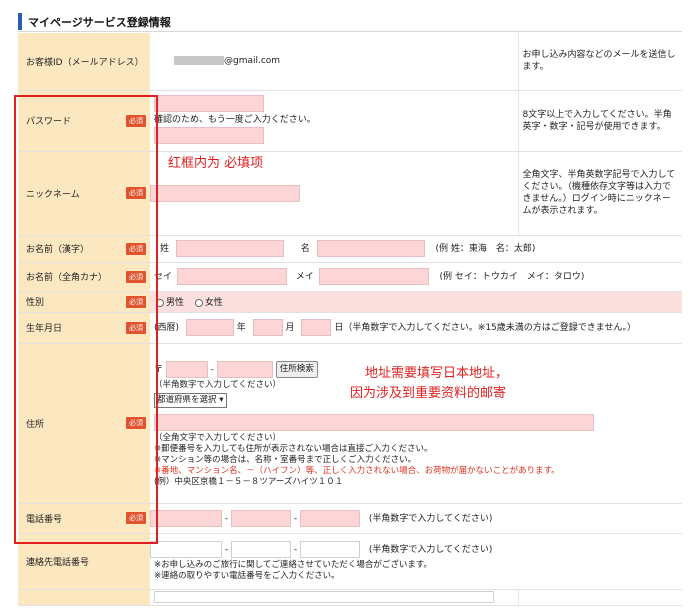 Image resolution: width=692 pixels, height=613 pixels. I want to click on label-name-kanji: お名前（漢字） 必須, so click(84, 249).